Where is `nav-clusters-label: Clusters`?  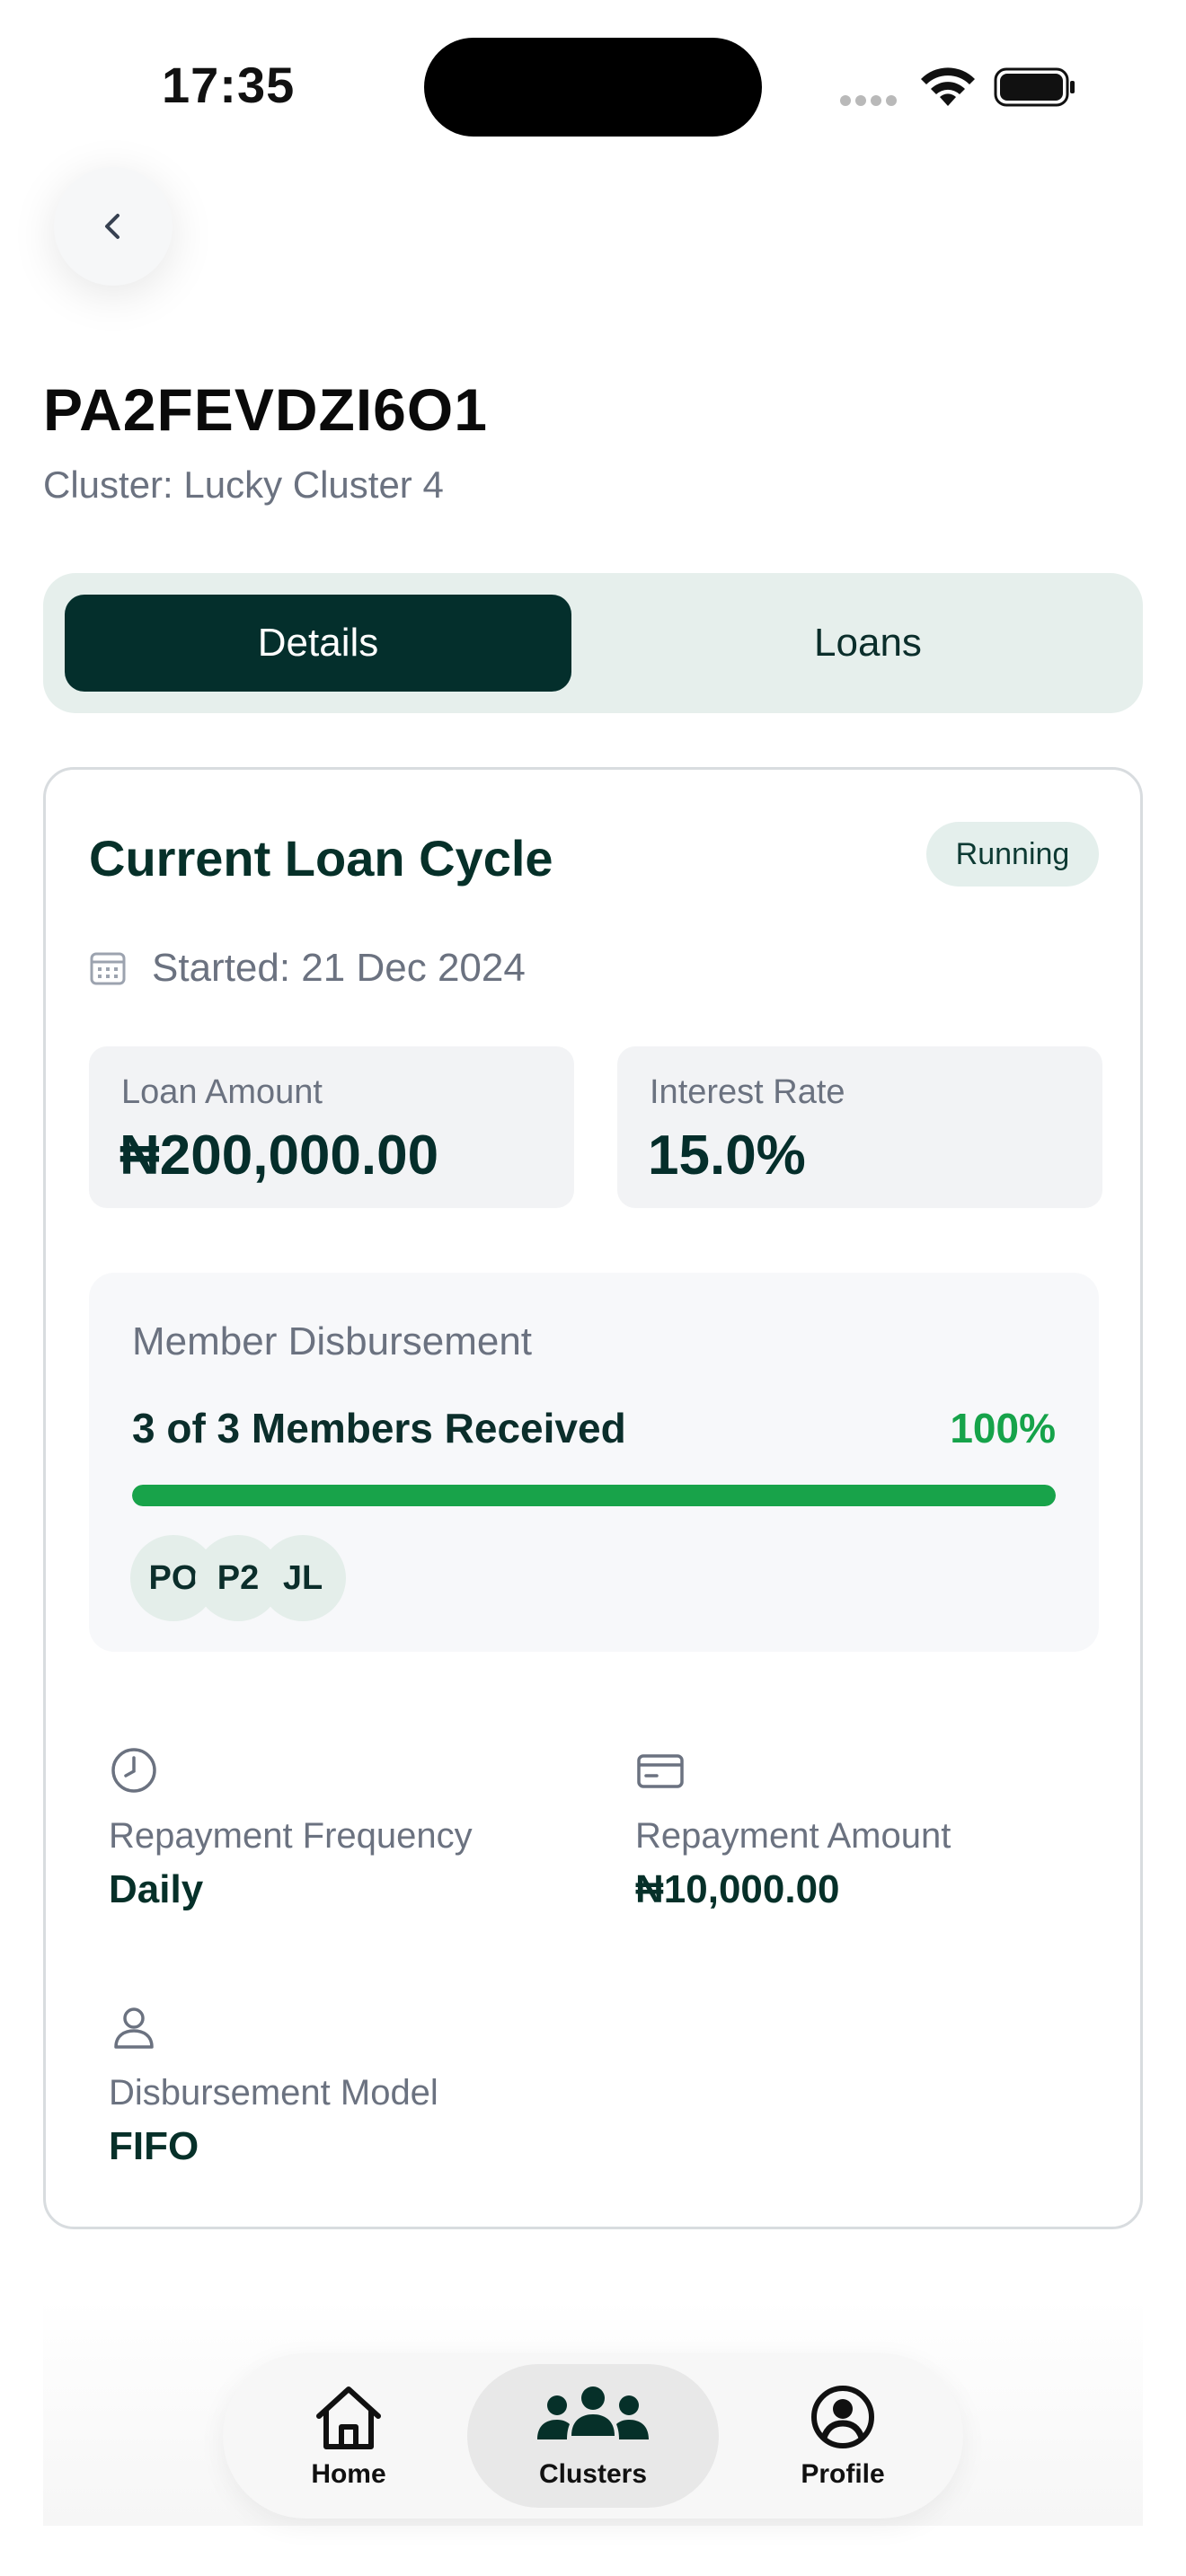 nav-clusters-label: Clusters is located at coordinates (593, 2474).